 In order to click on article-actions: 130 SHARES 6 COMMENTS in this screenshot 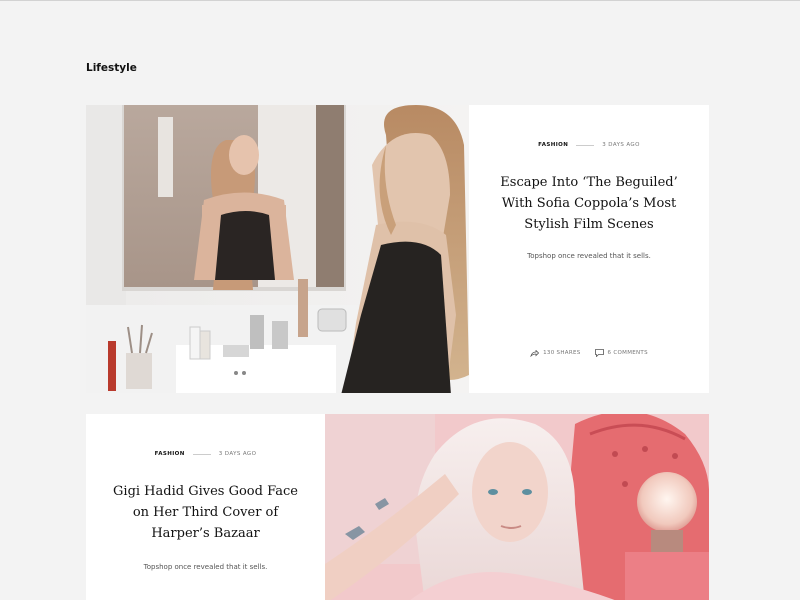, I will do `click(589, 353)`.